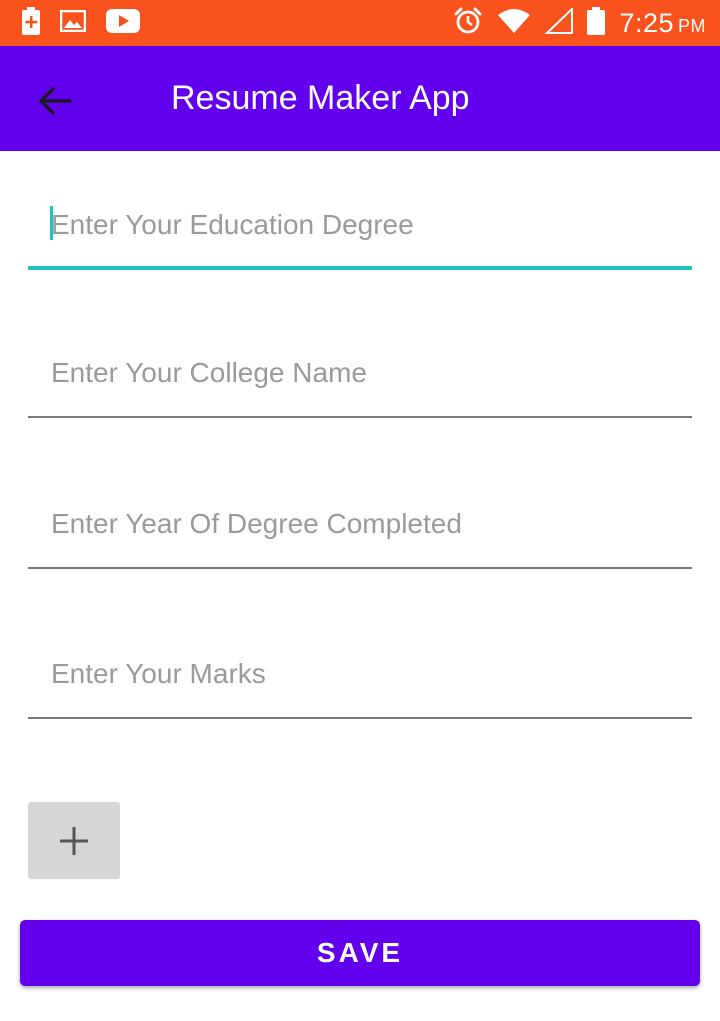 The image size is (720, 1021). I want to click on degree-year-input, so click(360, 524).